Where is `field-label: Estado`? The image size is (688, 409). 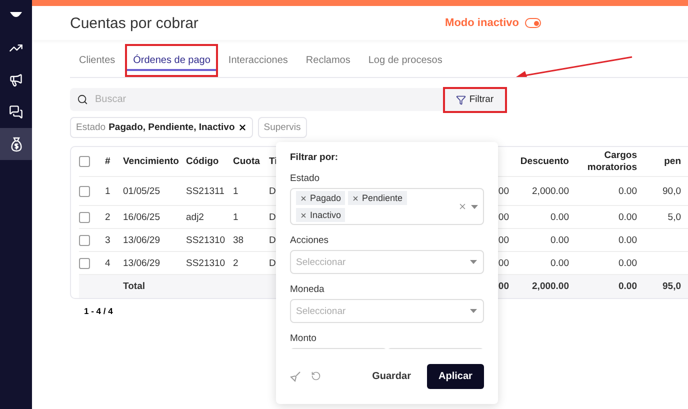
field-label: Estado is located at coordinates (305, 178).